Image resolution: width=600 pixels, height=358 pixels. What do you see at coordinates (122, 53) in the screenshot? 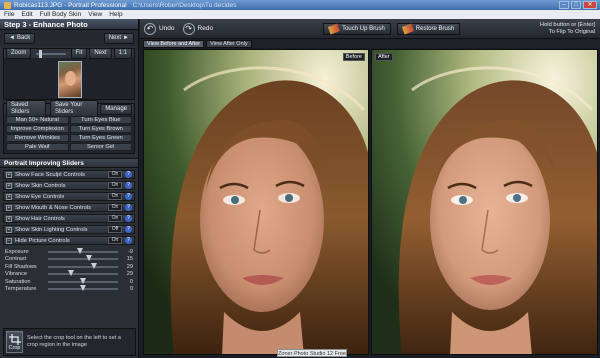
I see `zoom-1to1-button: 1:1` at bounding box center [122, 53].